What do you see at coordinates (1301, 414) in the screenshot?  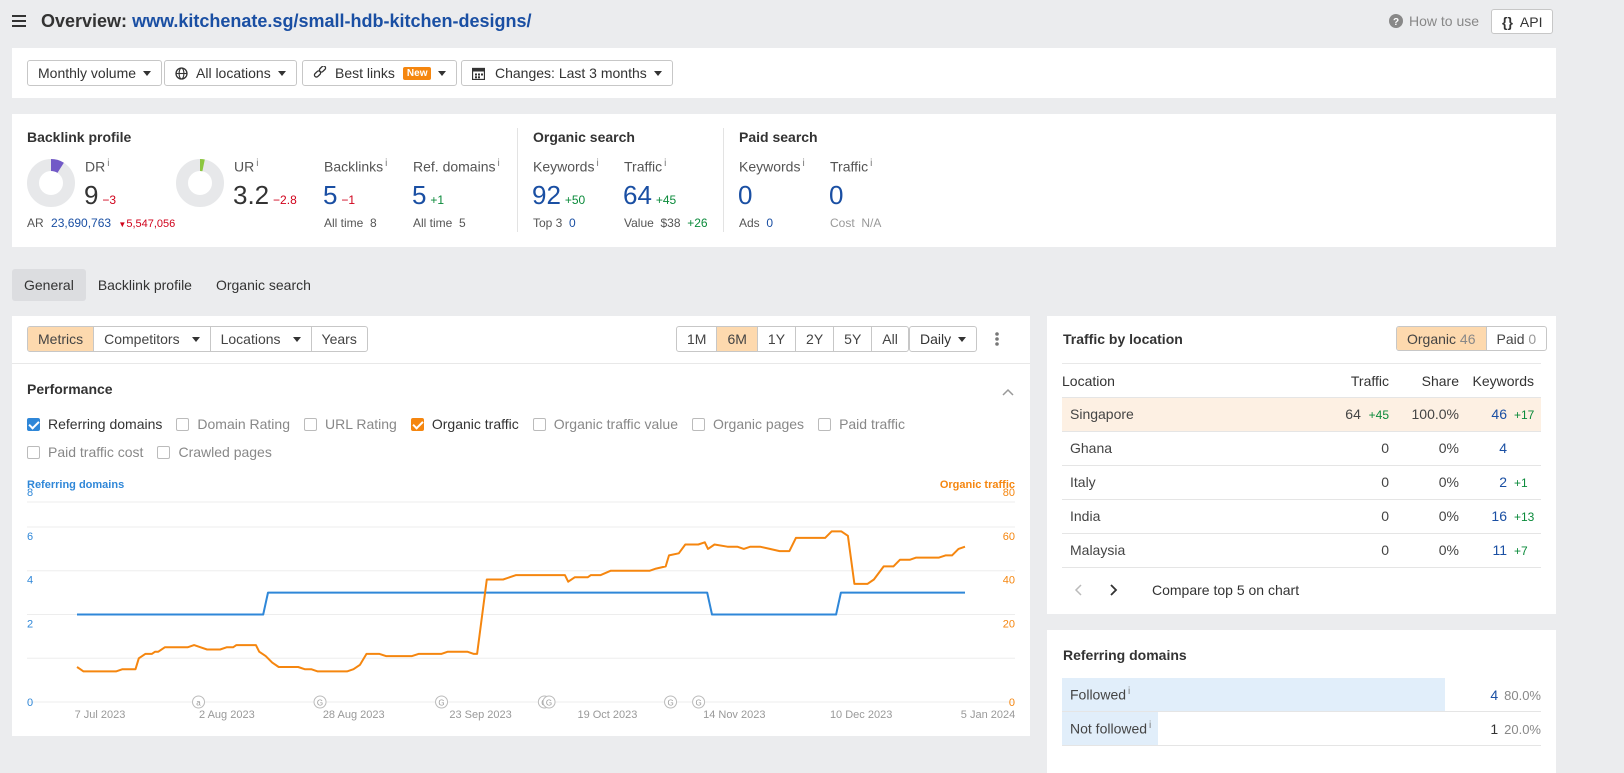 I see `location-row: Singapore 64 +45 100.0% 46 +17` at bounding box center [1301, 414].